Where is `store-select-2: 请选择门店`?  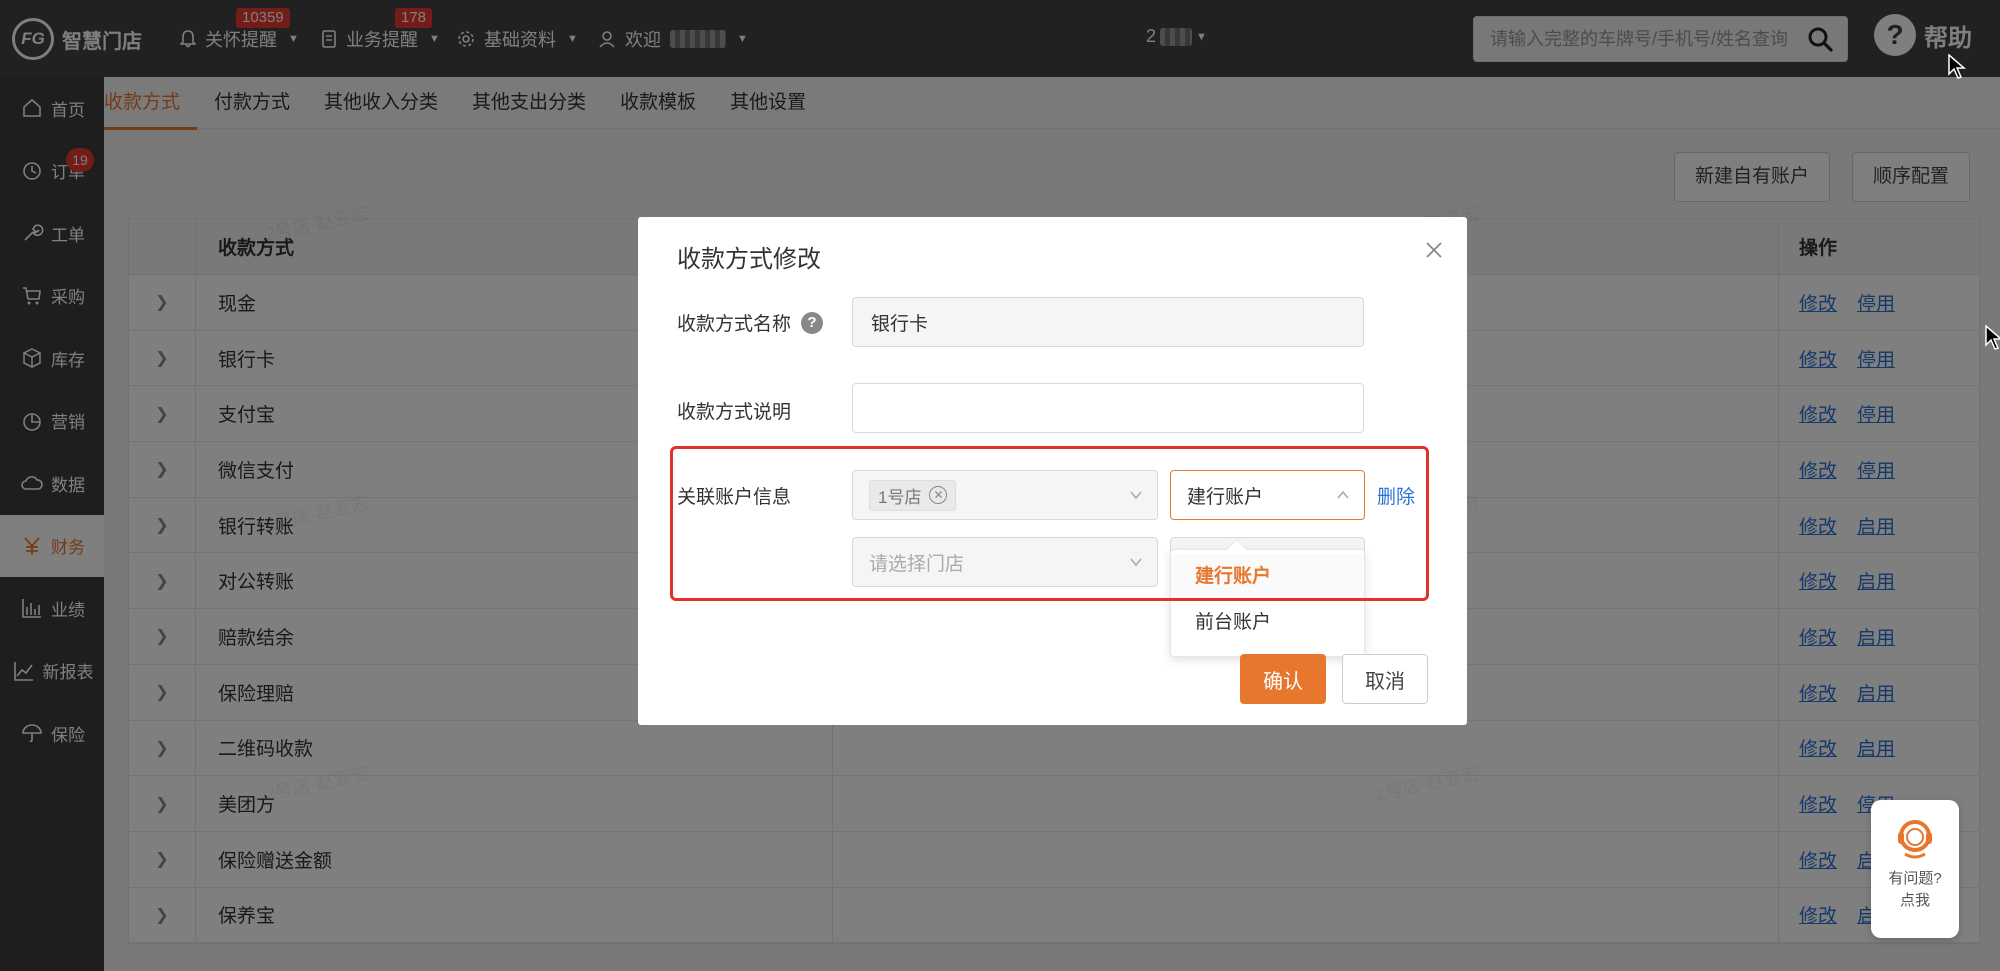 store-select-2: 请选择门店 is located at coordinates (1005, 562).